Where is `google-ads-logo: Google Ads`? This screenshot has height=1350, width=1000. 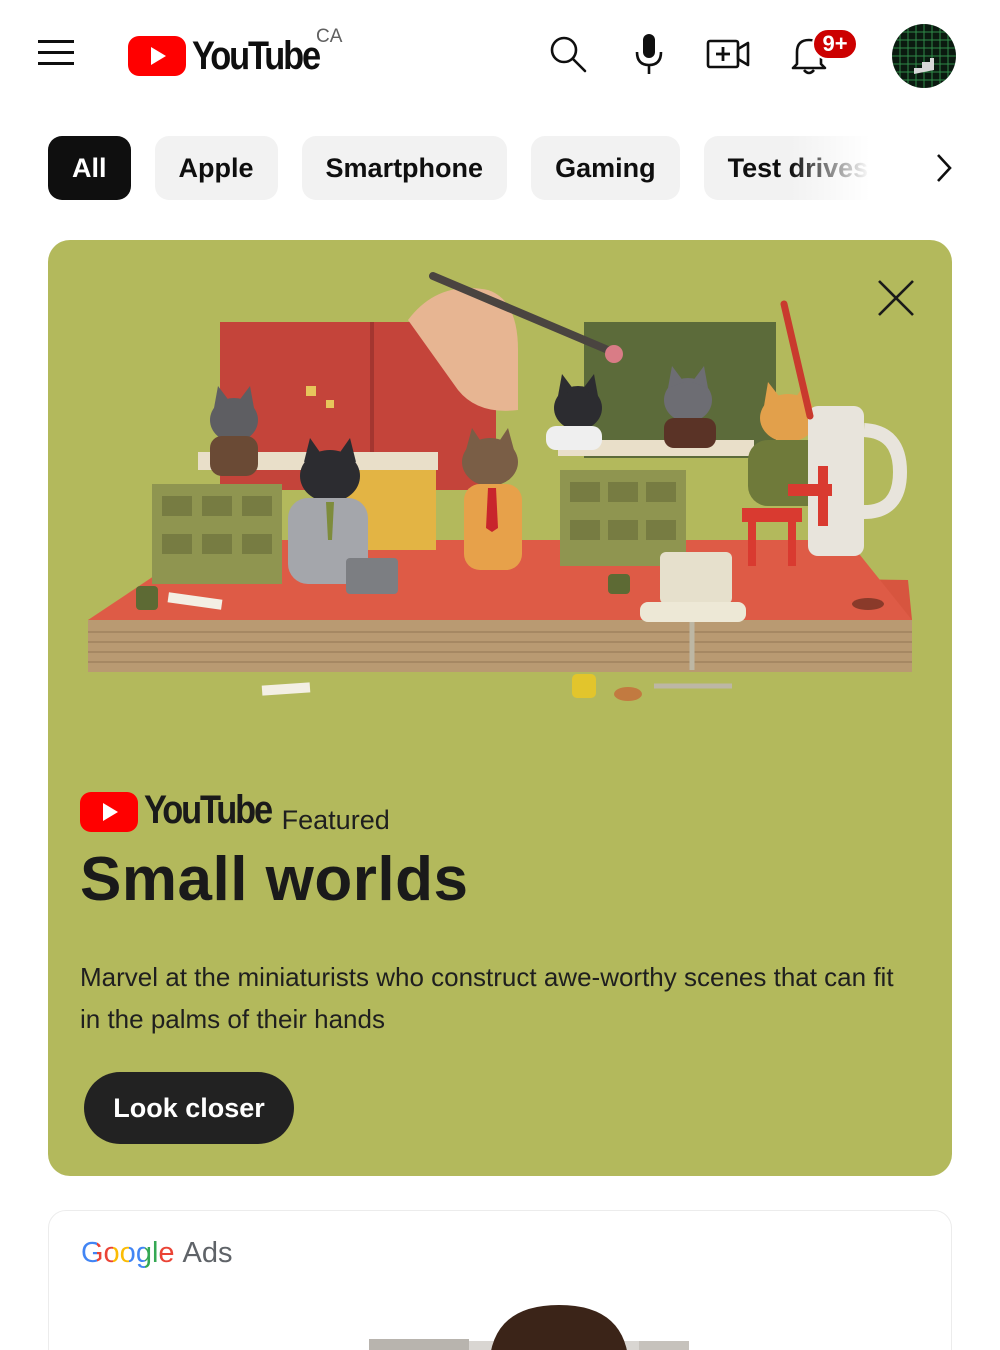 google-ads-logo: Google Ads is located at coordinates (157, 1253).